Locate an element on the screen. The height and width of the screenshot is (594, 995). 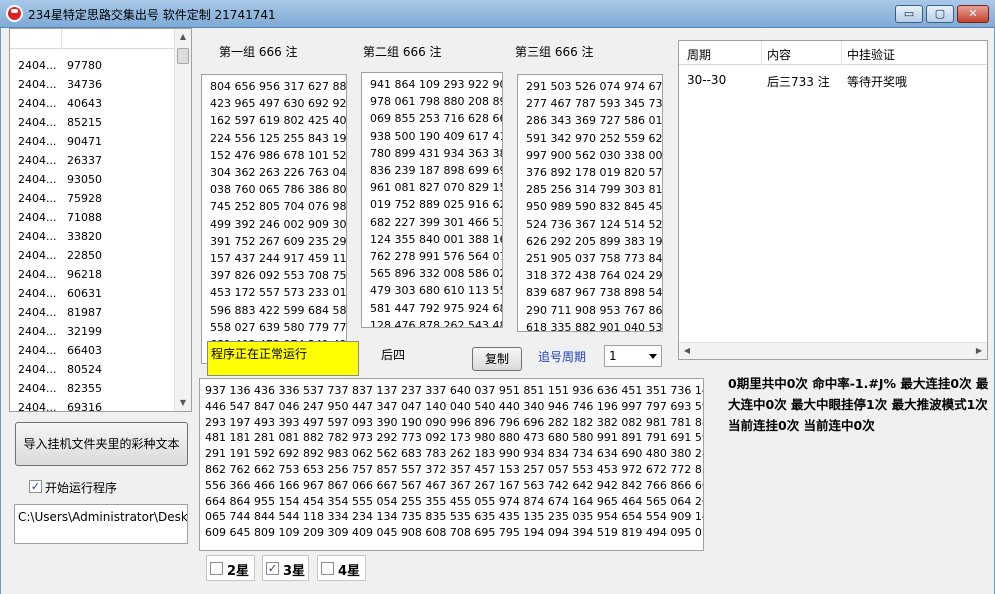
star4-option: 4星 is located at coordinates (341, 568).